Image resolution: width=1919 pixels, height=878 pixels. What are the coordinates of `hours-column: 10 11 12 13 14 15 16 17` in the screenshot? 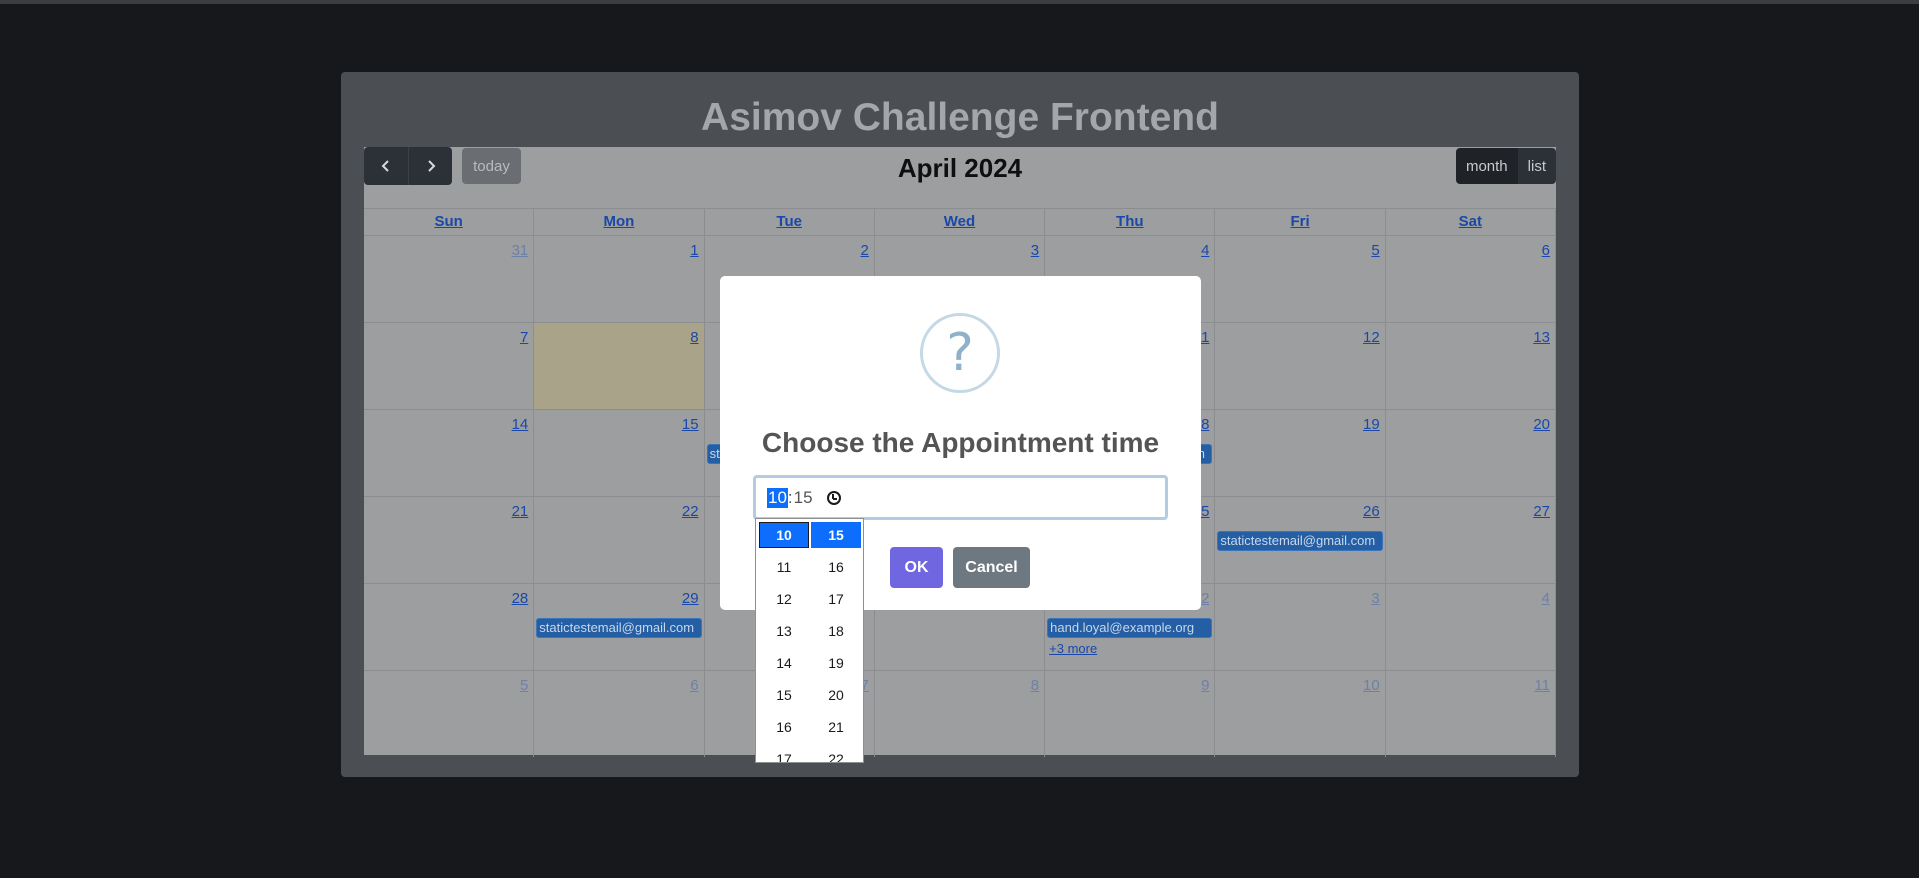 It's located at (784, 642).